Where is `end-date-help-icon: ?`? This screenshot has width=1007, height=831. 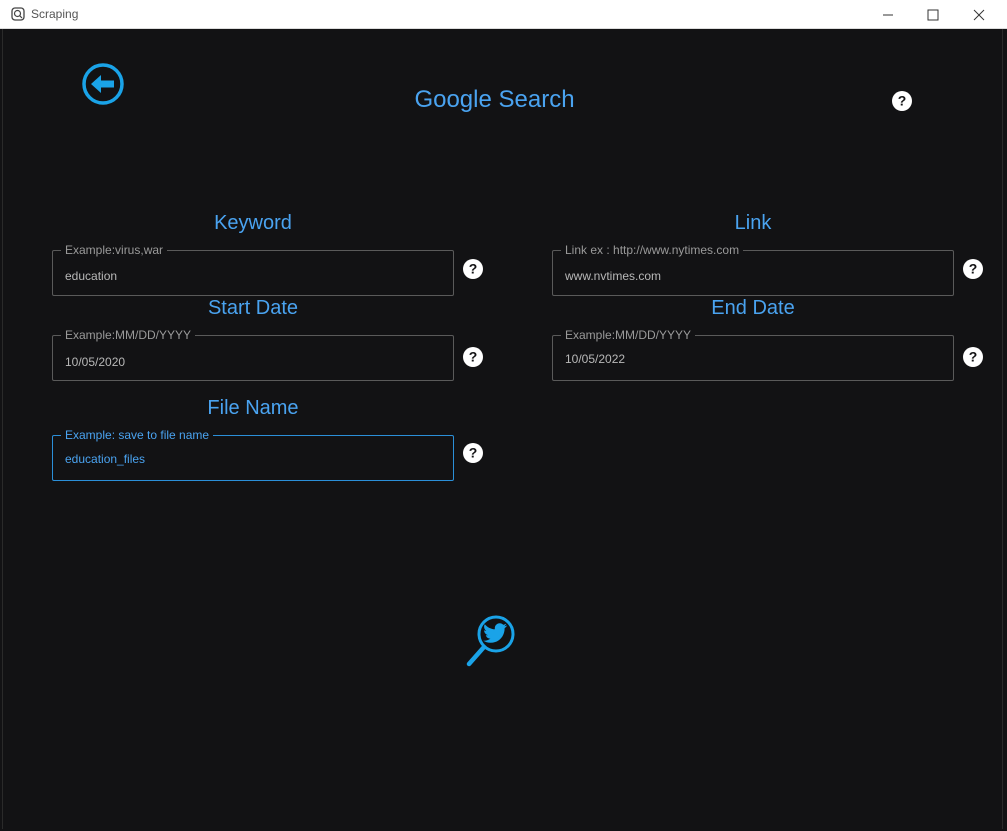 end-date-help-icon: ? is located at coordinates (973, 357).